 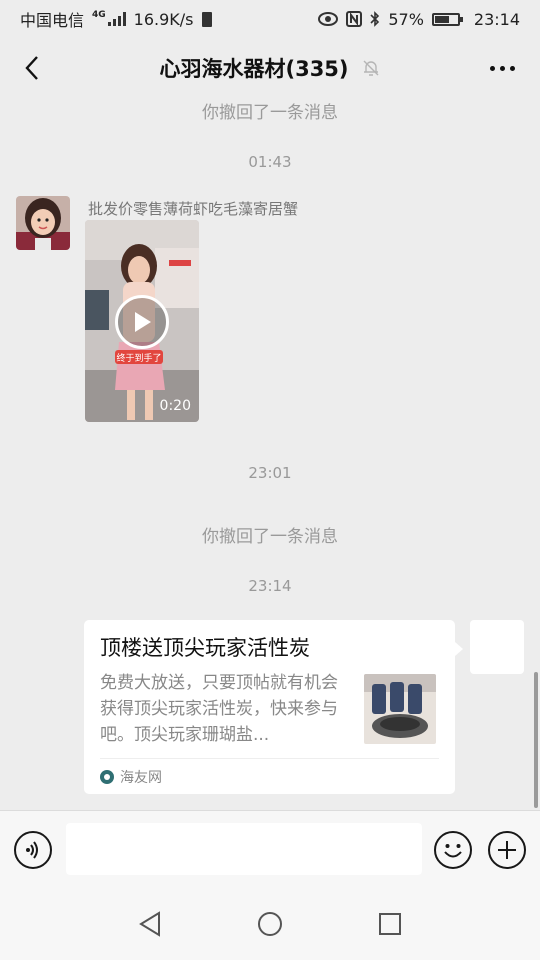 I want to click on chevron-left-icon, so click(x=31, y=68).